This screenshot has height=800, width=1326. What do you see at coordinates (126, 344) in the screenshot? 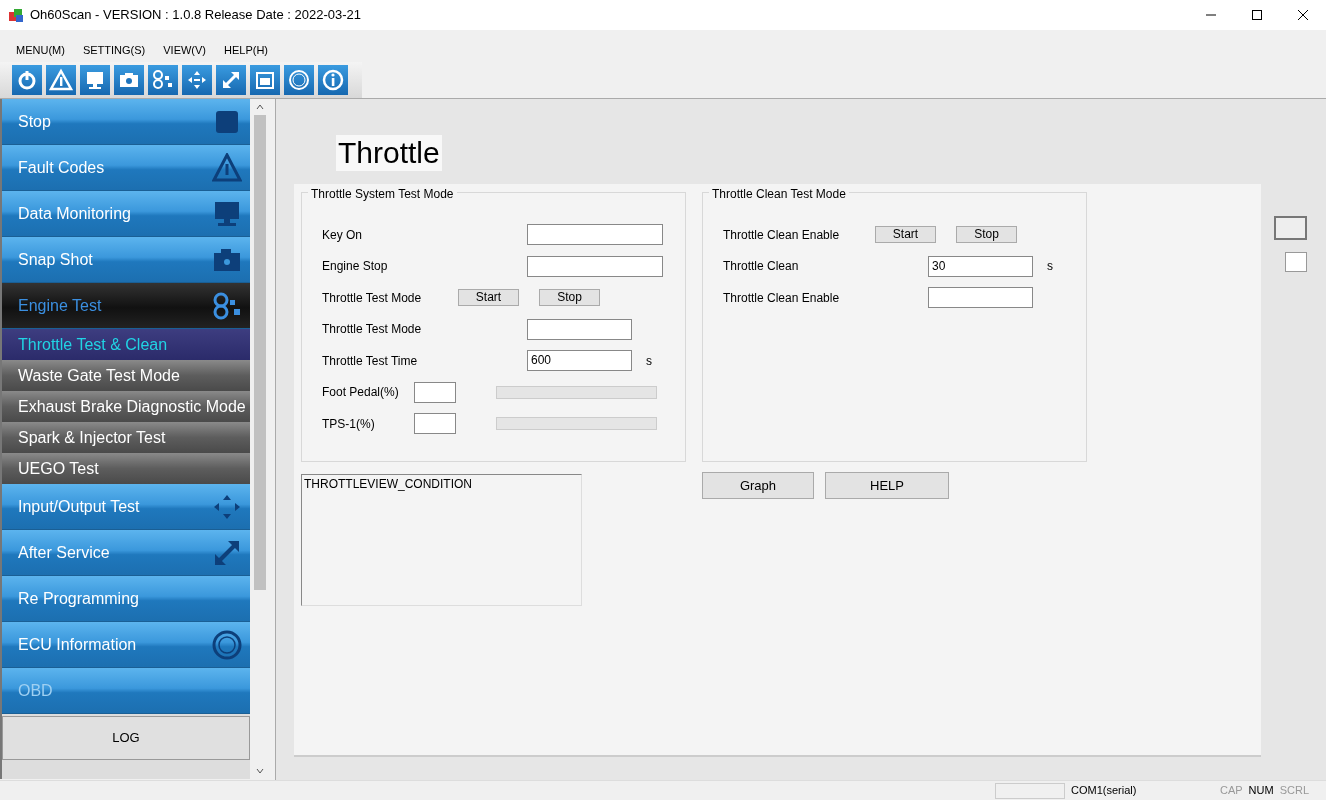
I see `sidebar-subitem: Throttle Test & Clean` at bounding box center [126, 344].